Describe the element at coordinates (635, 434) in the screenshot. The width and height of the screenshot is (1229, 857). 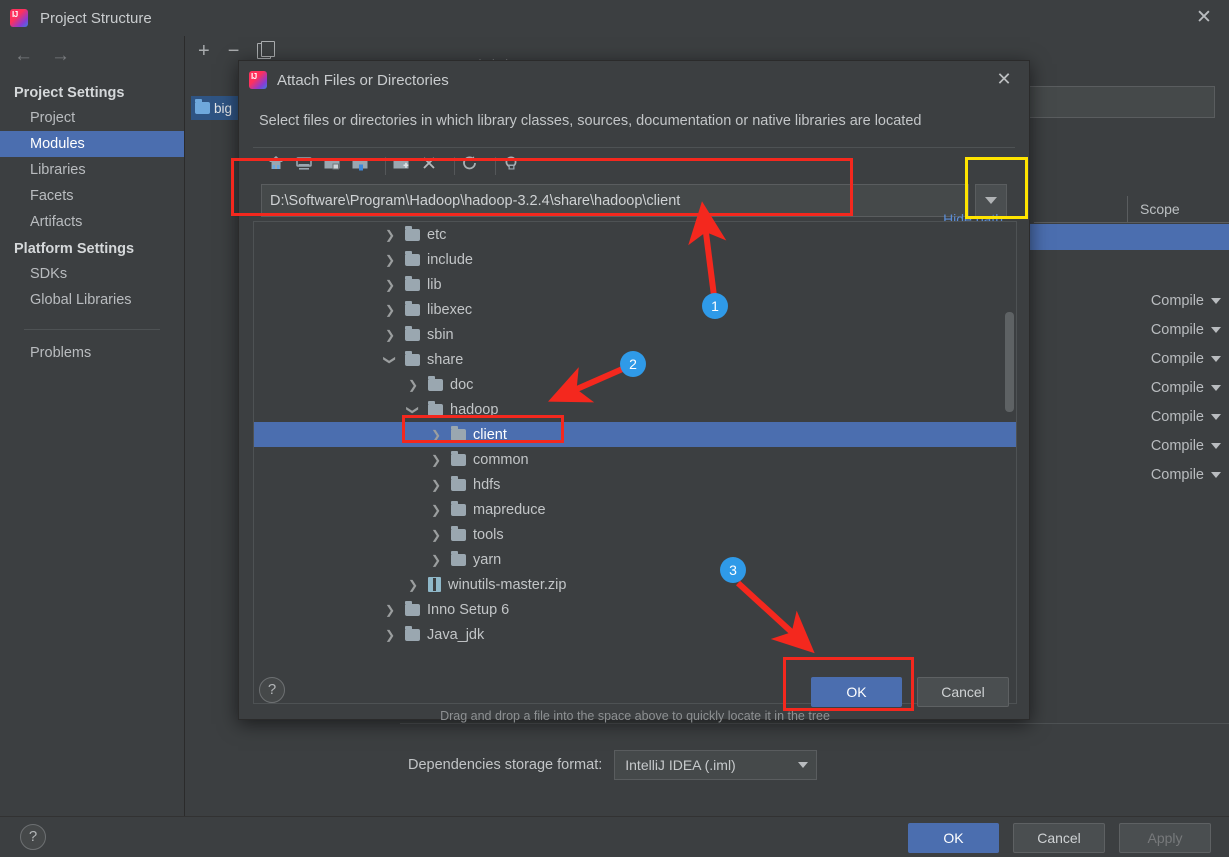
I see `file-tree-row: ❯ client` at that location.